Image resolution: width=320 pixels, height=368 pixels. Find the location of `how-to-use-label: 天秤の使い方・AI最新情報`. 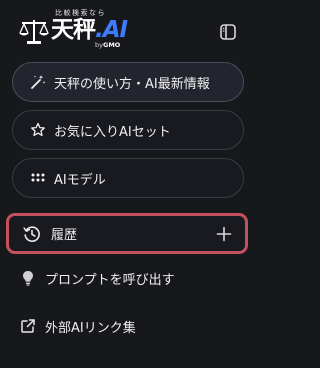

how-to-use-label: 天秤の使い方・AI最新情報 is located at coordinates (132, 84).